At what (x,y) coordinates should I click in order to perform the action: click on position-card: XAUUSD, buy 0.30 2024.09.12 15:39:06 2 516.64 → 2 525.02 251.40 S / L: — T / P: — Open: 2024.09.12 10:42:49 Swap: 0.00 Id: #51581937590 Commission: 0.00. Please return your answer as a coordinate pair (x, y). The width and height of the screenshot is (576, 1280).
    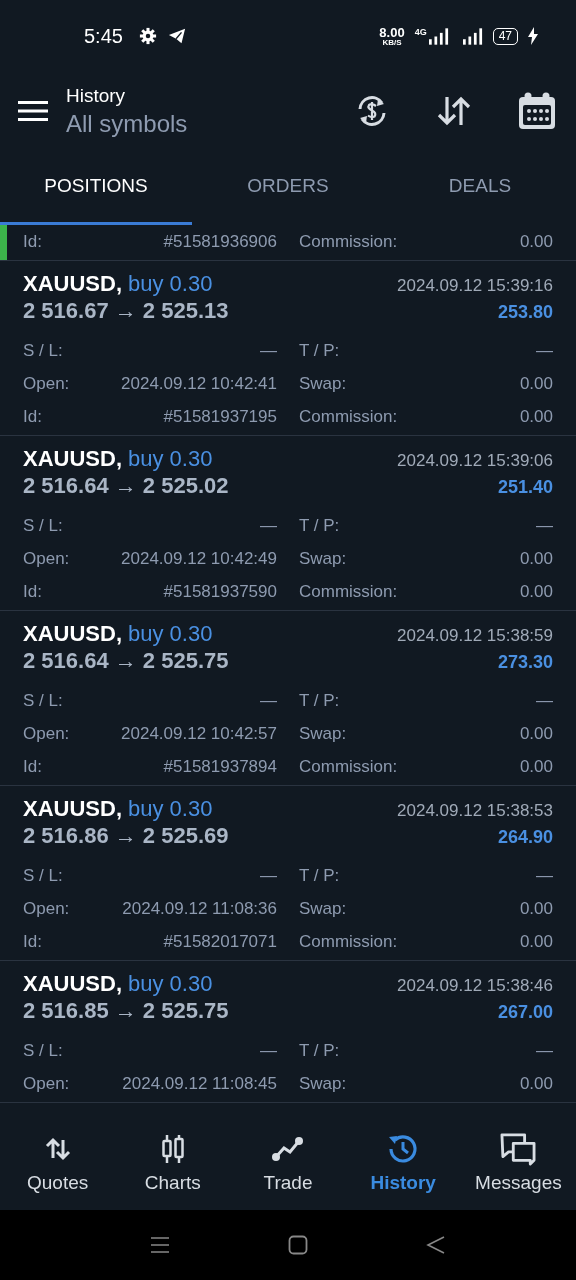
    Looking at the image, I should click on (288, 523).